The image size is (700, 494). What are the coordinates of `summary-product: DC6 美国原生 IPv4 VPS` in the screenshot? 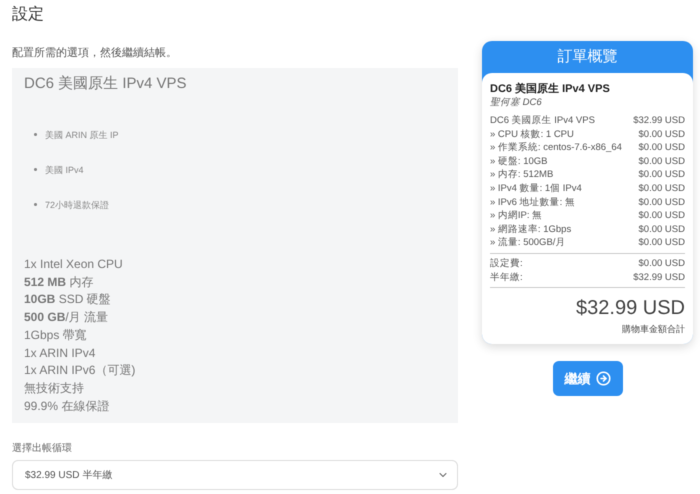 It's located at (550, 88).